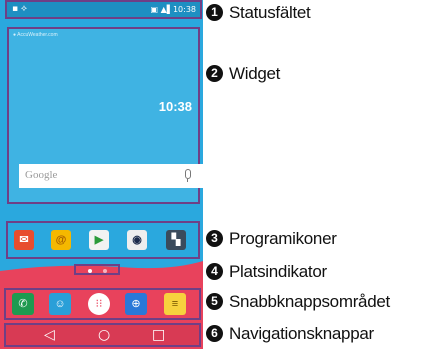 The width and height of the screenshot is (421, 349). Describe the element at coordinates (61, 240) in the screenshot. I see `email-app-icon: @` at that location.